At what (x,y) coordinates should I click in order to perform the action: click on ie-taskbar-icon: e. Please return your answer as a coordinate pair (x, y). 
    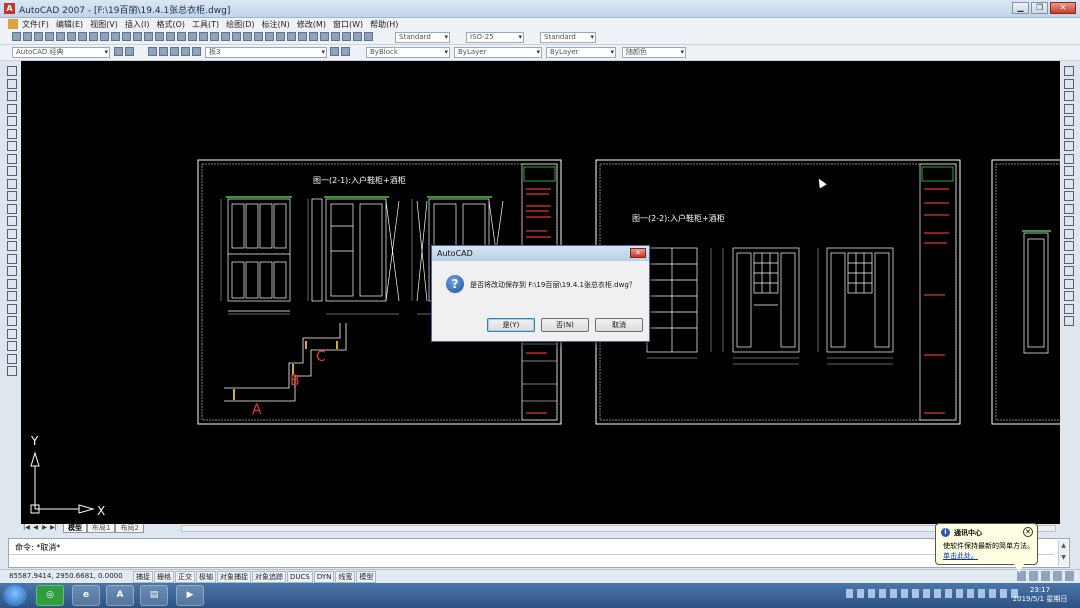
    Looking at the image, I should click on (86, 595).